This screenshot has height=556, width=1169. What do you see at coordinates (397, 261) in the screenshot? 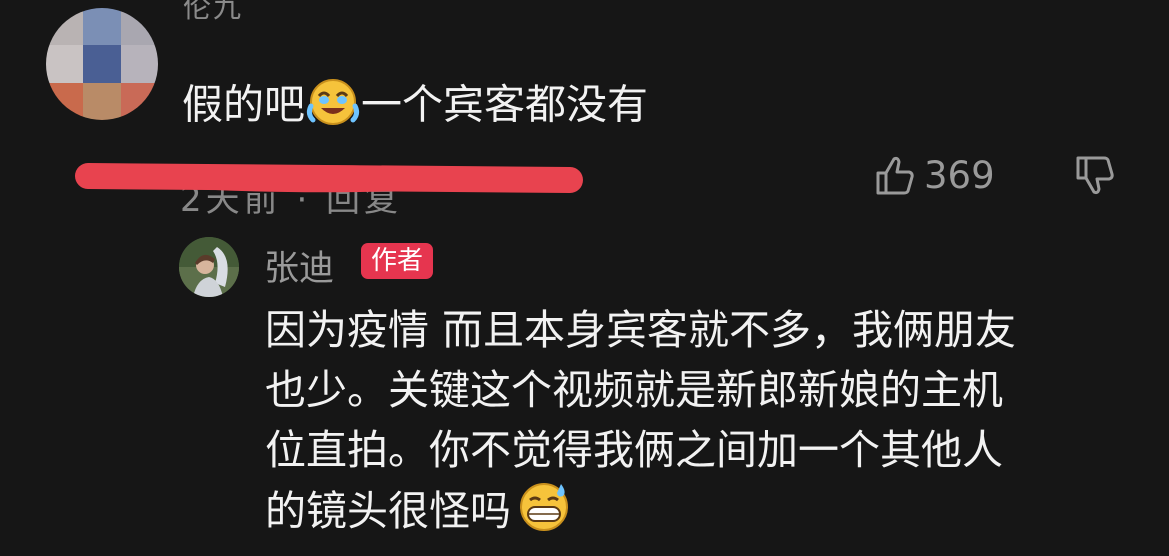
I see `author-badge: 作者` at bounding box center [397, 261].